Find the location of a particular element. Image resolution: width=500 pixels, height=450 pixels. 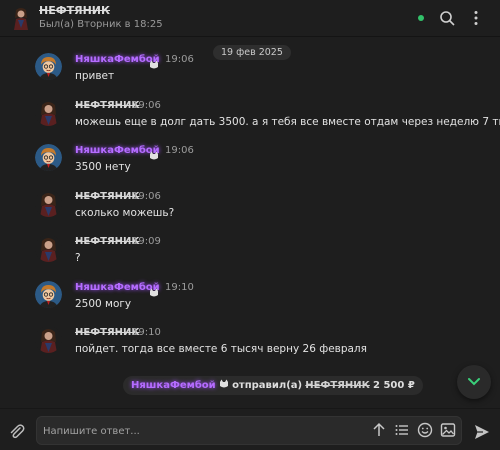

message-text: привет is located at coordinates (95, 76).